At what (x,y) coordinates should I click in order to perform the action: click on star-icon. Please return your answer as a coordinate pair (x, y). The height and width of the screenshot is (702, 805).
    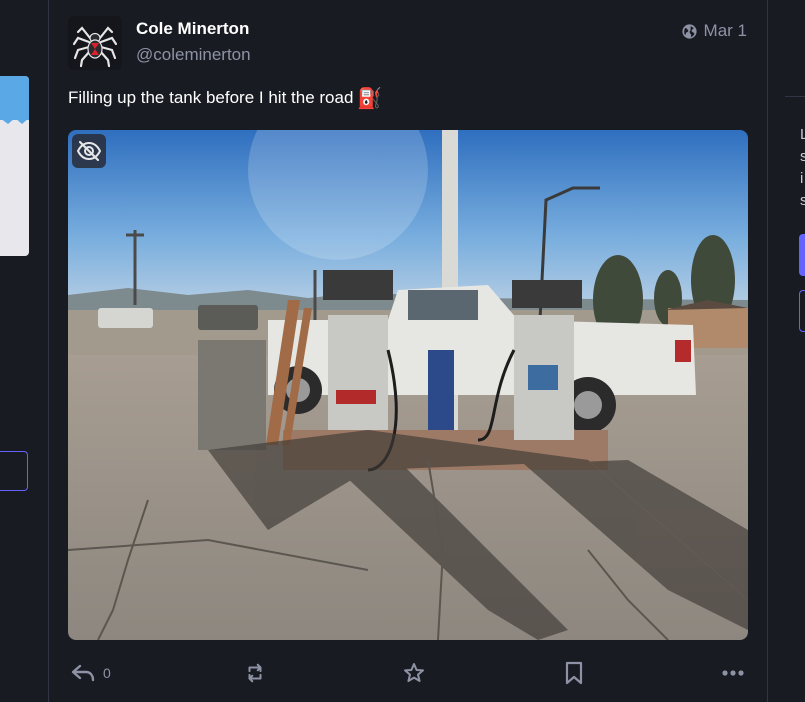
    Looking at the image, I should click on (414, 672).